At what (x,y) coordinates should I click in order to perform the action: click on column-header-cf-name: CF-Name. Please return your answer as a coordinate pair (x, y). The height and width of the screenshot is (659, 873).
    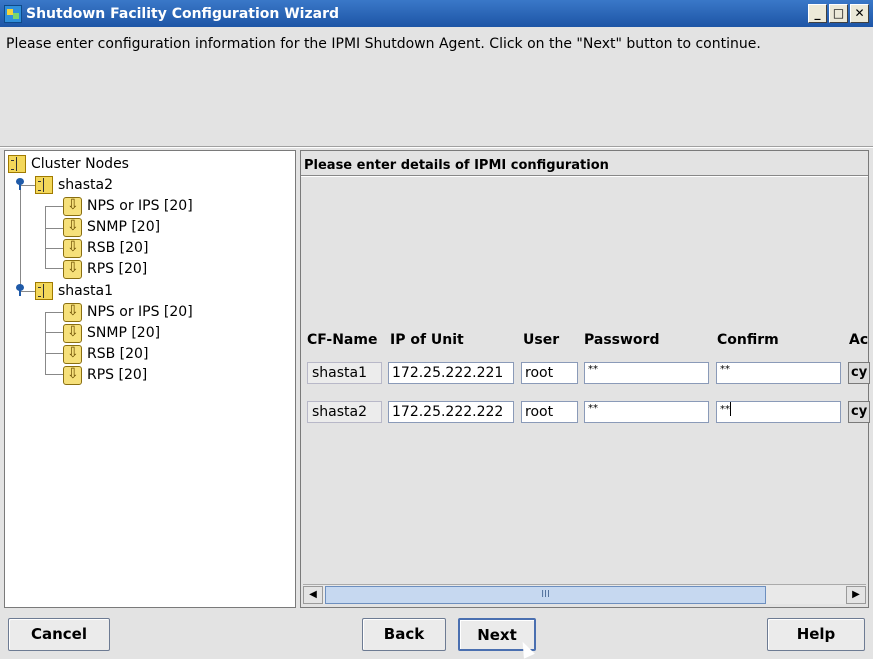
    Looking at the image, I should click on (342, 340).